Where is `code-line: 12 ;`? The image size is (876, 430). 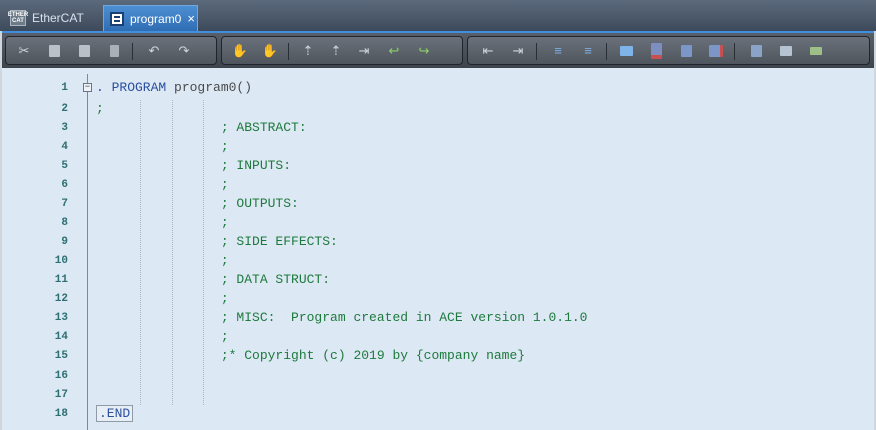 code-line: 12 ; is located at coordinates (438, 299).